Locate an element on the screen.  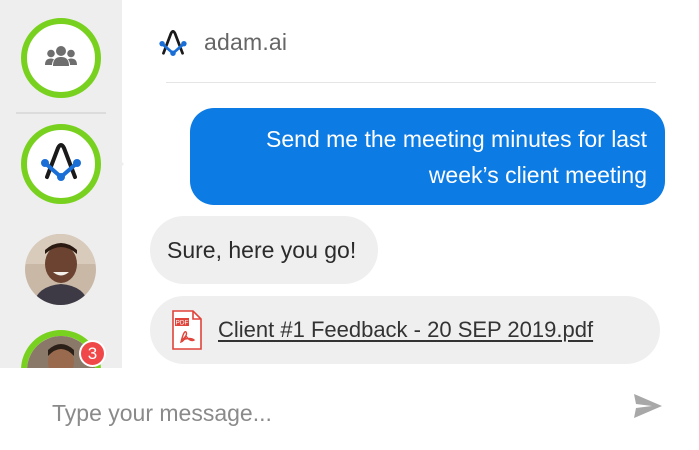
header-divider is located at coordinates (411, 82).